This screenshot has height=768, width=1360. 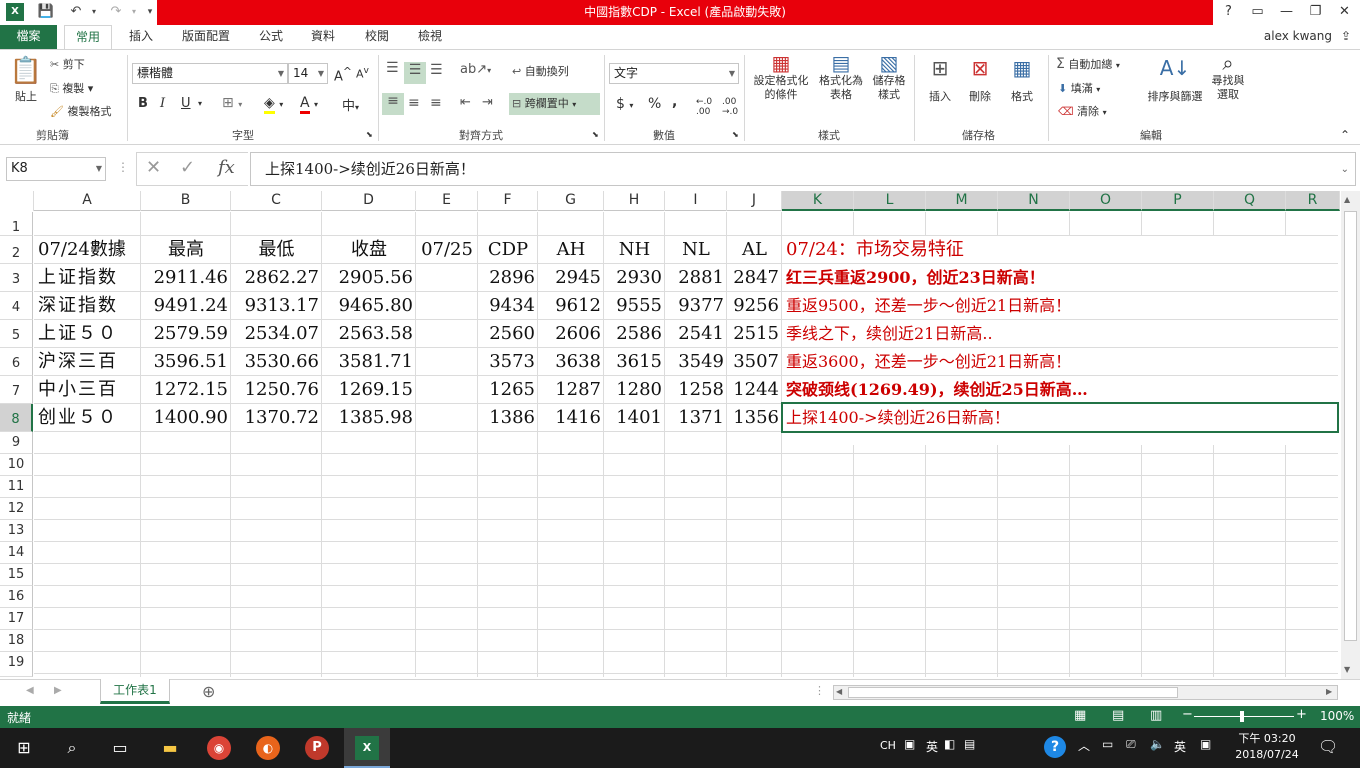 I want to click on file-explorer-icon: ▬, so click(x=170, y=748).